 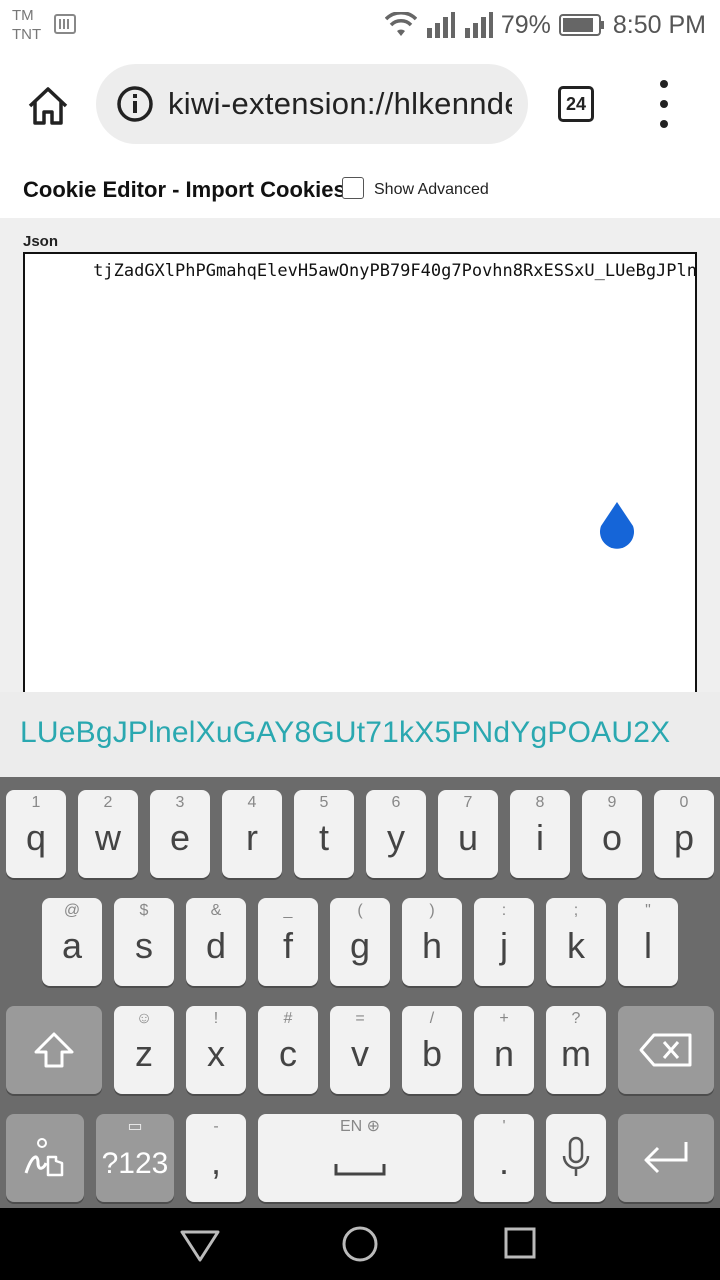 What do you see at coordinates (612, 834) in the screenshot?
I see `key-o: 9o` at bounding box center [612, 834].